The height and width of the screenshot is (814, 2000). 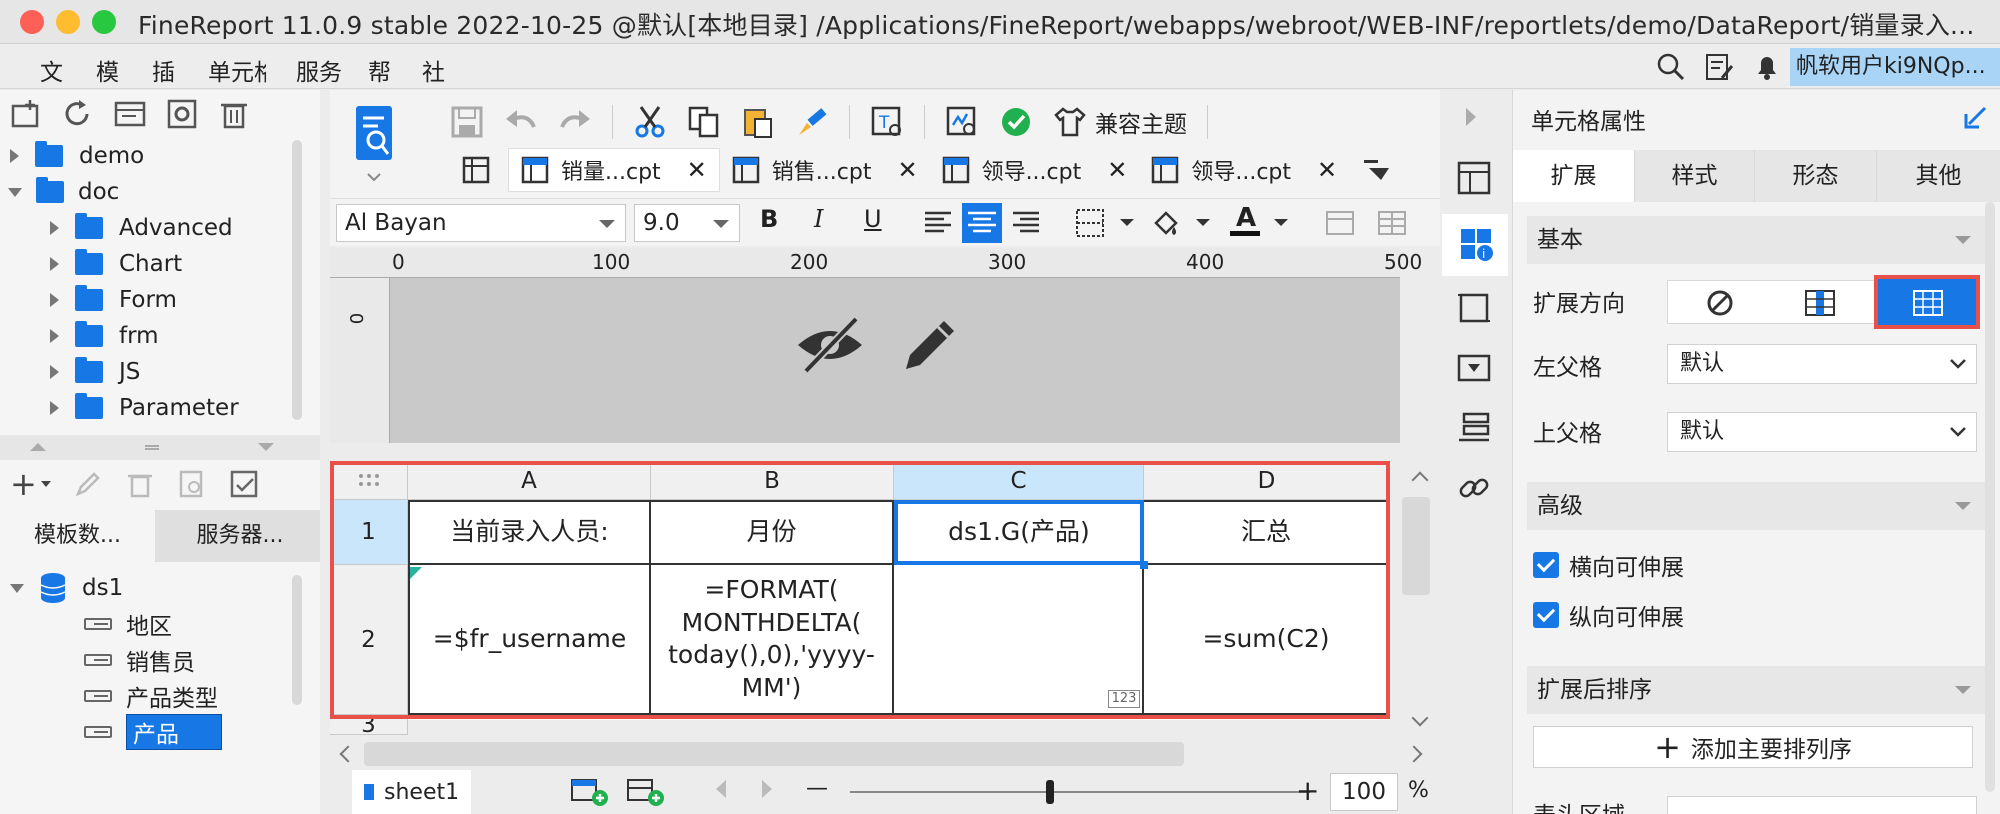 I want to click on tree-item-form: Form, so click(x=150, y=300).